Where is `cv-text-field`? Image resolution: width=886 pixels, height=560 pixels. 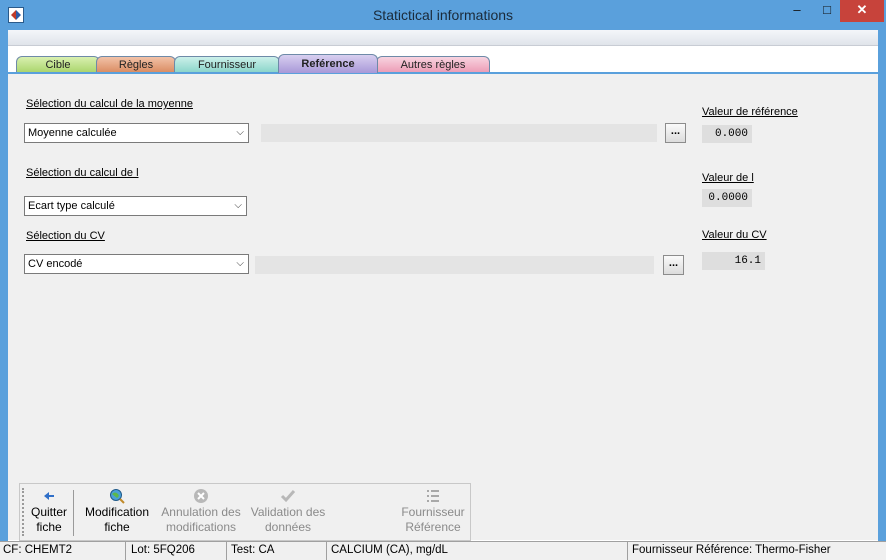
cv-text-field is located at coordinates (454, 265).